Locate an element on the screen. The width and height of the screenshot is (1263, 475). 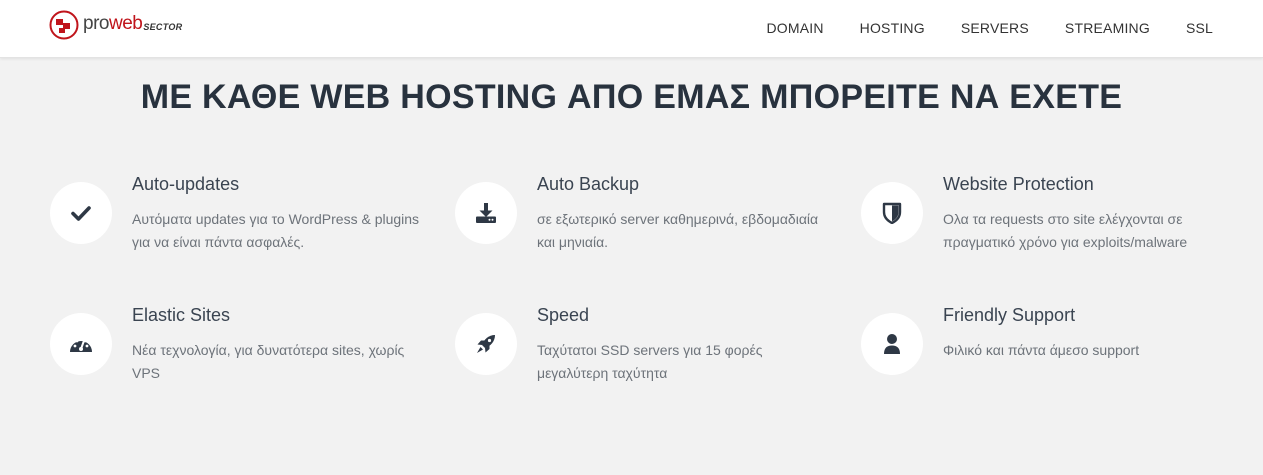
rocket-icon is located at coordinates (486, 344).